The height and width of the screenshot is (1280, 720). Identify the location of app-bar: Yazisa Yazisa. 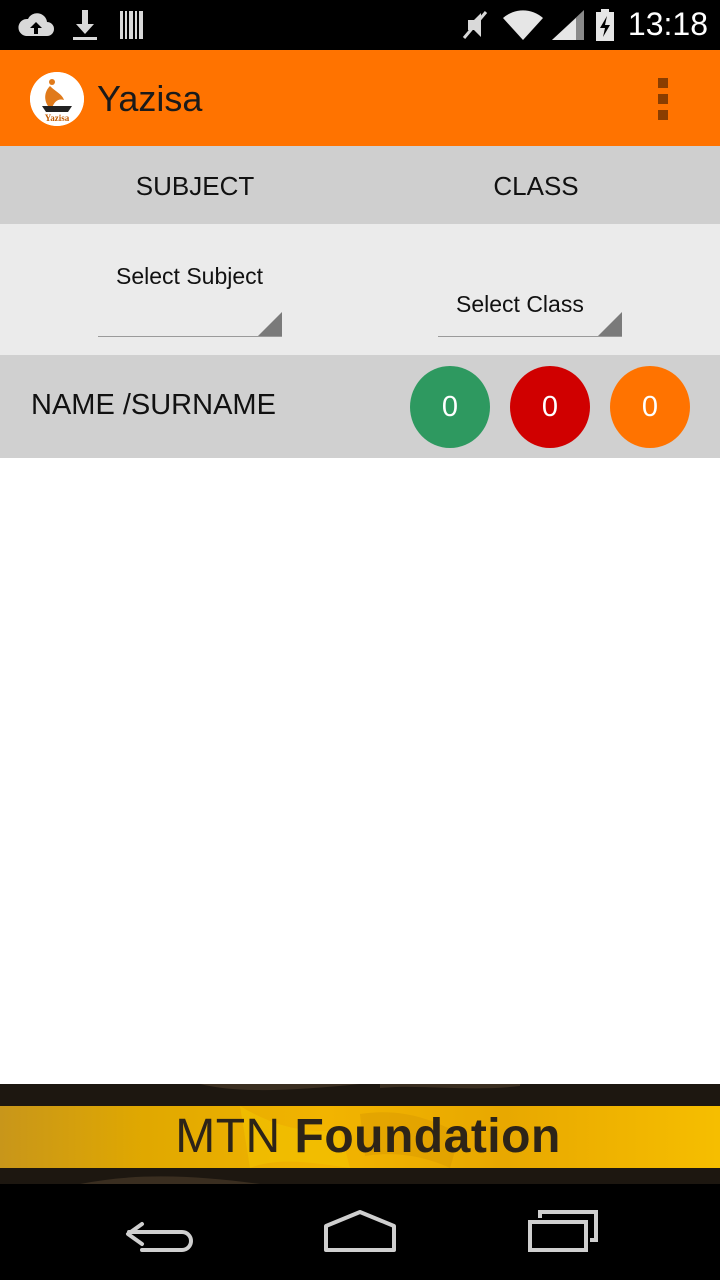
(360, 98).